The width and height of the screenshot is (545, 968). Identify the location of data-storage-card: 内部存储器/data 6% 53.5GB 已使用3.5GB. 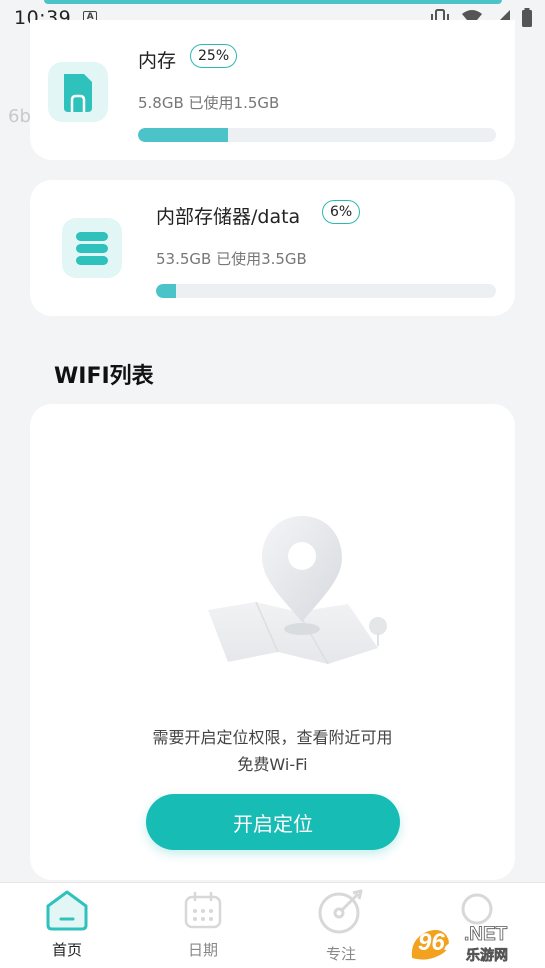
(272, 248).